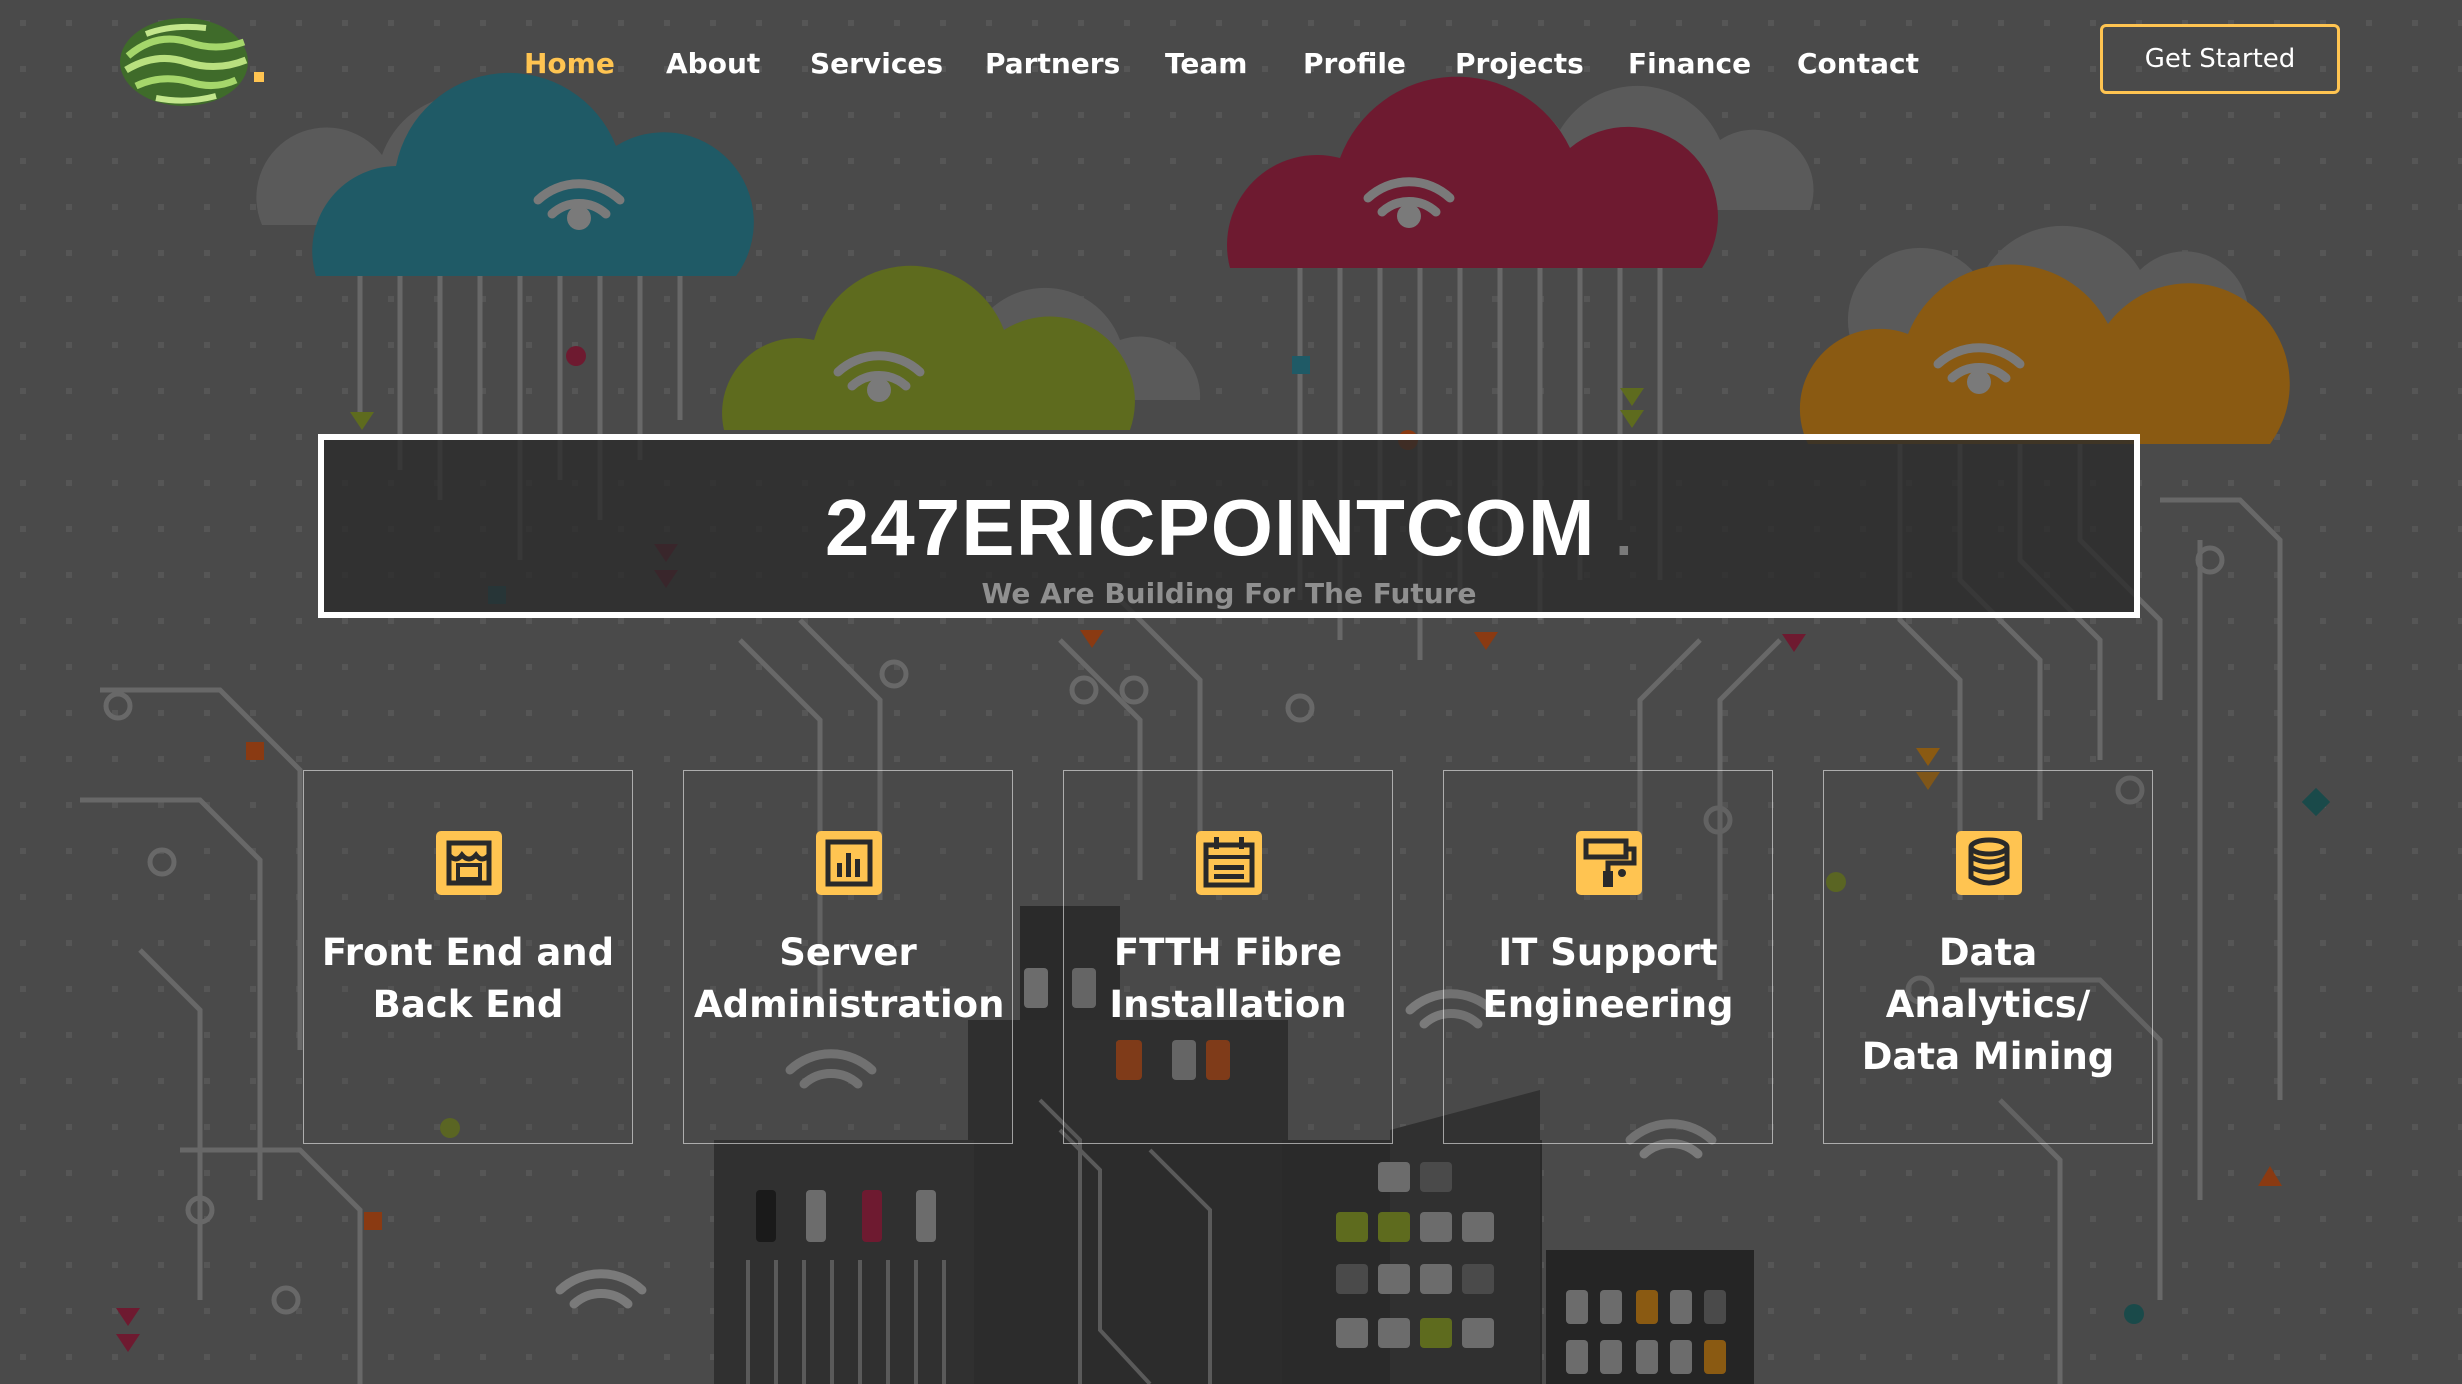 The width and height of the screenshot is (2462, 1384). What do you see at coordinates (1858, 64) in the screenshot?
I see `nav-contact: Contact` at bounding box center [1858, 64].